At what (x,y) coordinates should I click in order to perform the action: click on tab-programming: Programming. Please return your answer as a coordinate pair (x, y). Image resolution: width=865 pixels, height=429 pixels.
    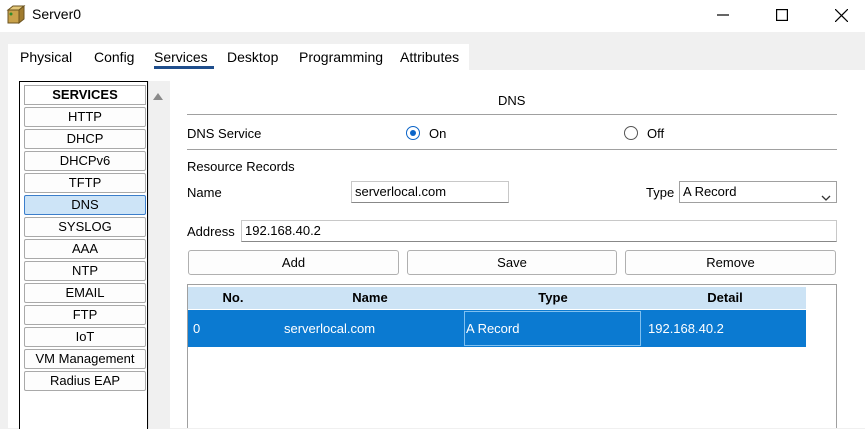
    Looking at the image, I should click on (341, 57).